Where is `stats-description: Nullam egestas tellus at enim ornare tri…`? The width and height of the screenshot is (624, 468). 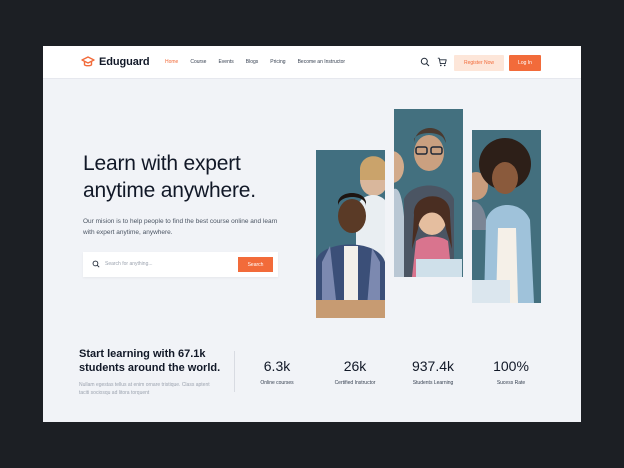
stats-description: Nullam egestas tellus at enim ornare tri… is located at coordinates (144, 389).